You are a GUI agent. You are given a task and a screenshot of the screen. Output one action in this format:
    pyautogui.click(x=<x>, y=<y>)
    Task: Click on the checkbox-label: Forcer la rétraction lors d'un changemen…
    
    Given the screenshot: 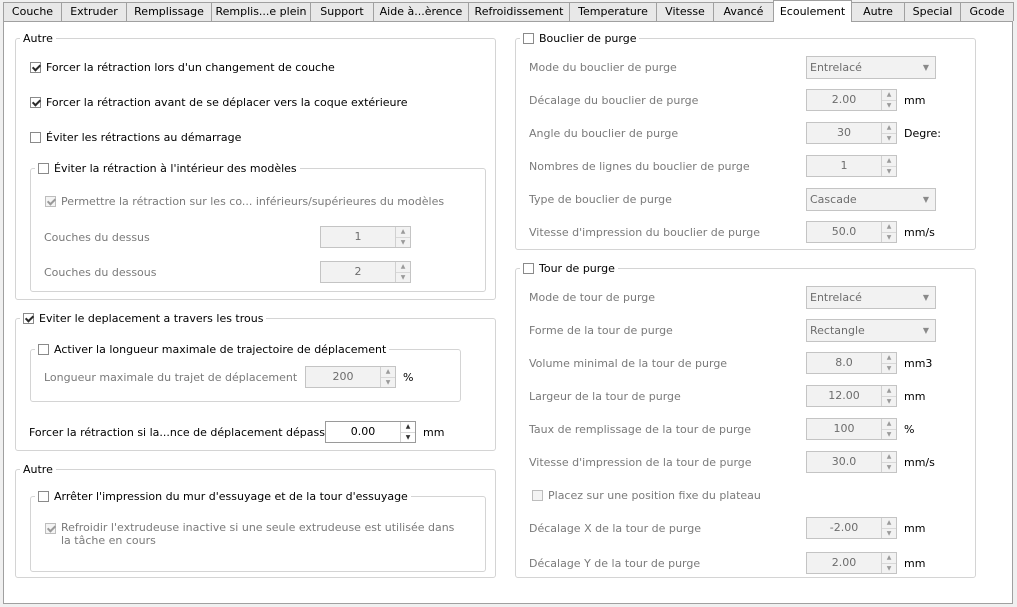 What is the action you would take?
    pyautogui.click(x=190, y=67)
    